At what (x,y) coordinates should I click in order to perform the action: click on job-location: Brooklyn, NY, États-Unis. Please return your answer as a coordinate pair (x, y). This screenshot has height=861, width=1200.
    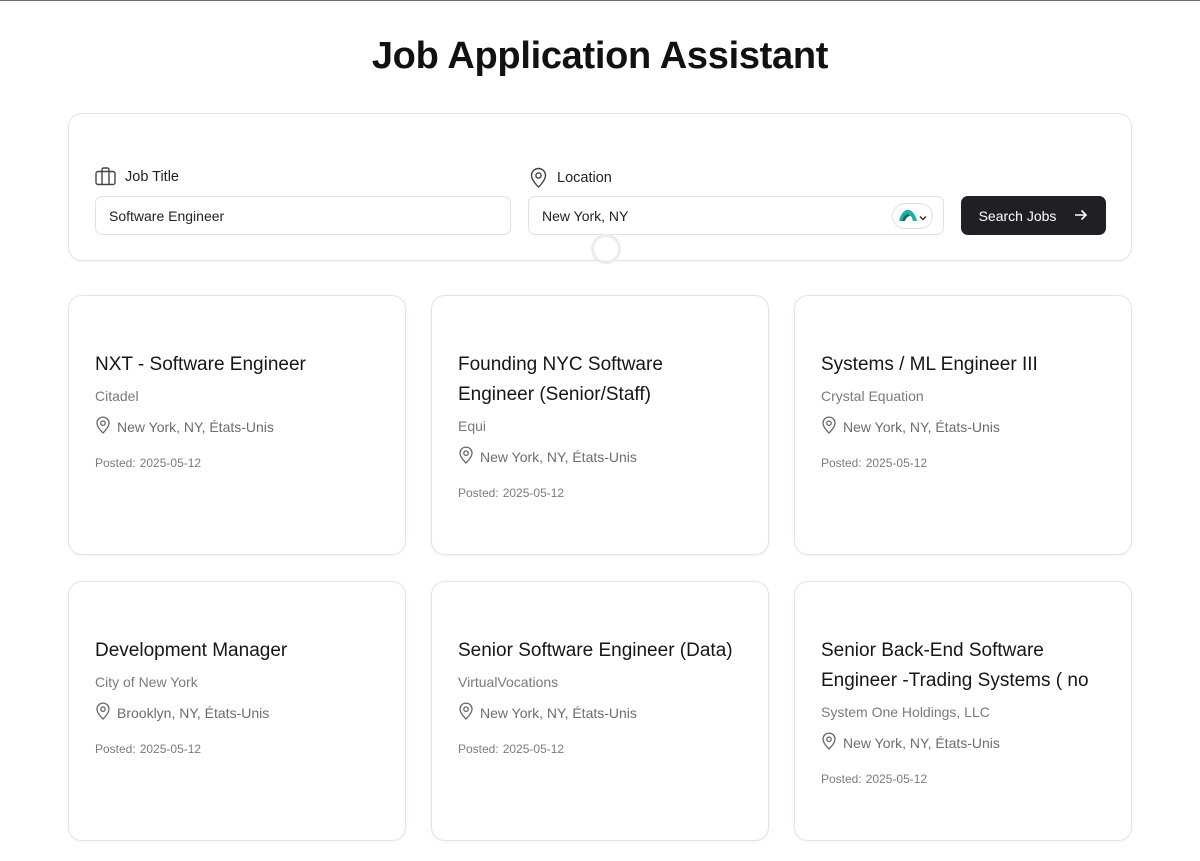
    Looking at the image, I should click on (237, 713).